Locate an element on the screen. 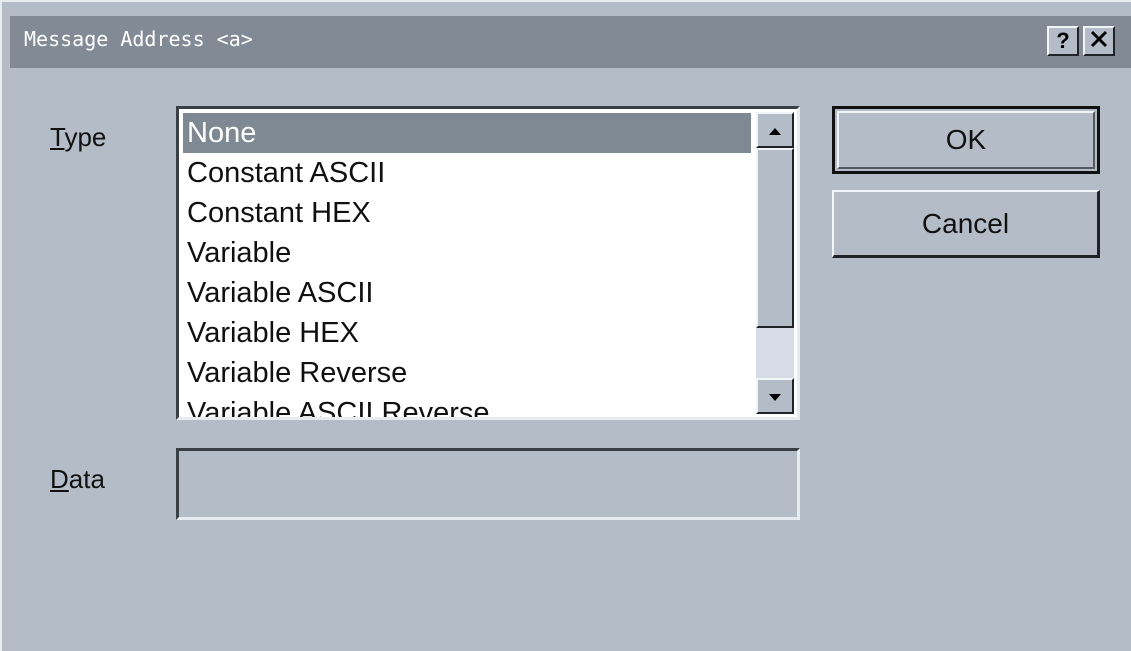 The width and height of the screenshot is (1131, 651). type-option: Variable ASCII is located at coordinates (467, 293).